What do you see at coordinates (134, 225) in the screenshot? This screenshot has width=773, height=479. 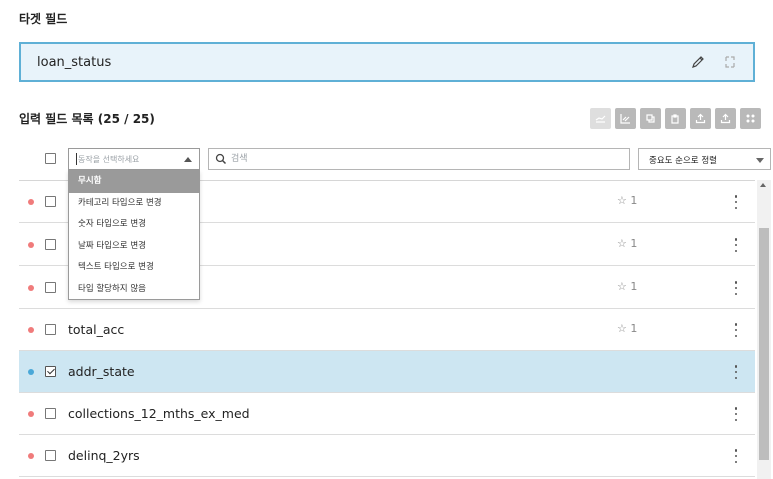 I see `dropdown-option-numeric: 숫자 타입으로 변경` at bounding box center [134, 225].